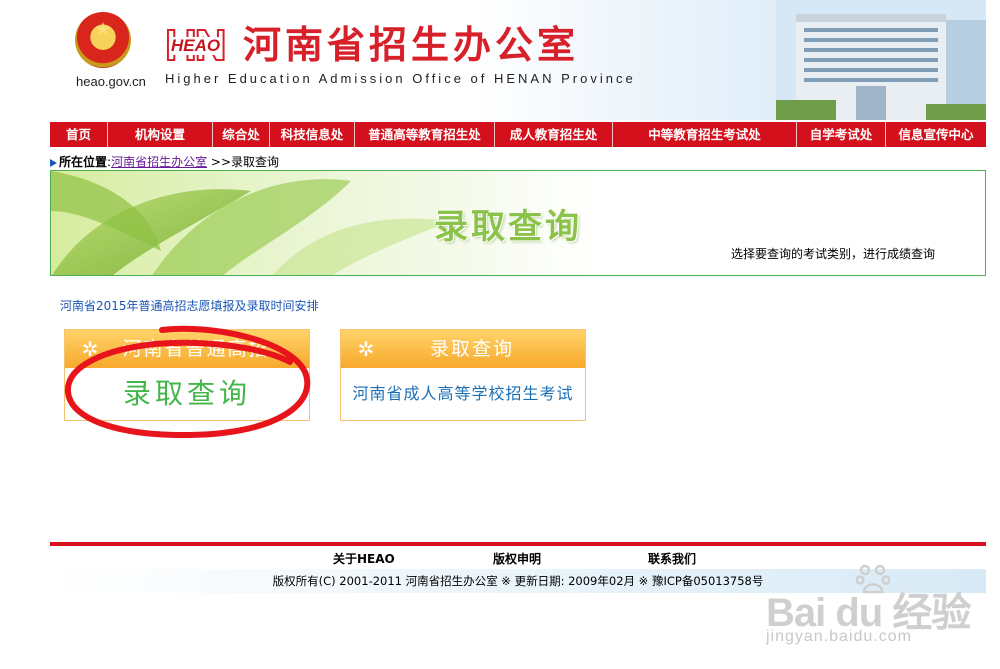  I want to click on breadcrumb: 所在位置:河南省招生办公室 >>录取查询, so click(164, 162).